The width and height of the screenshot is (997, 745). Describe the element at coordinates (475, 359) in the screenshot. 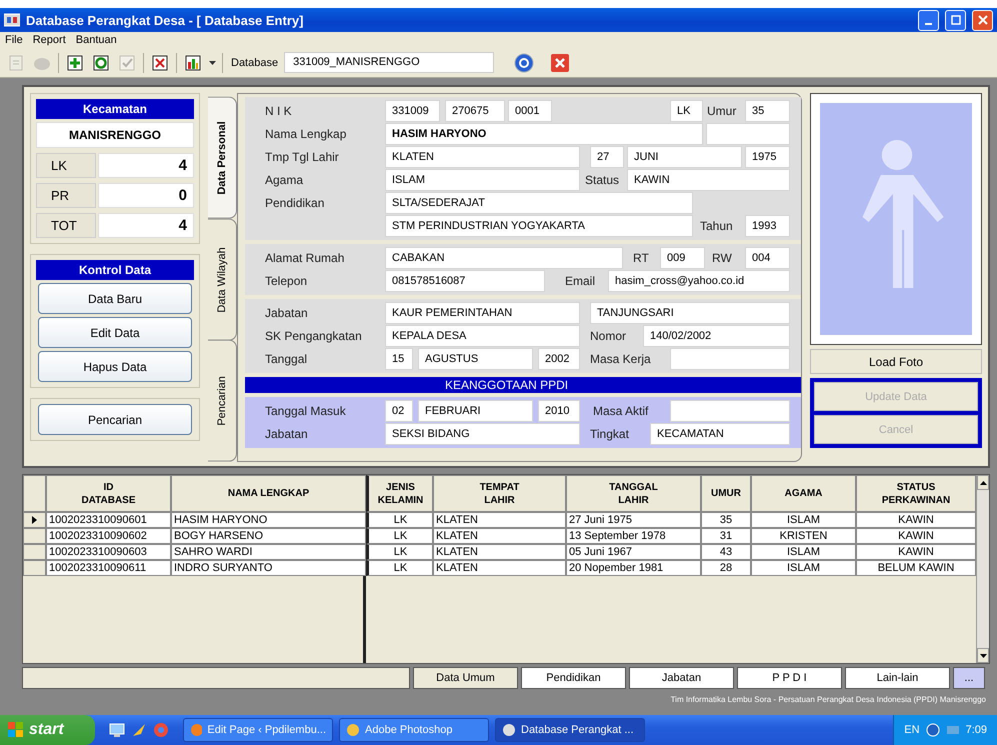

I see `input-field: AGUSTUS` at that location.